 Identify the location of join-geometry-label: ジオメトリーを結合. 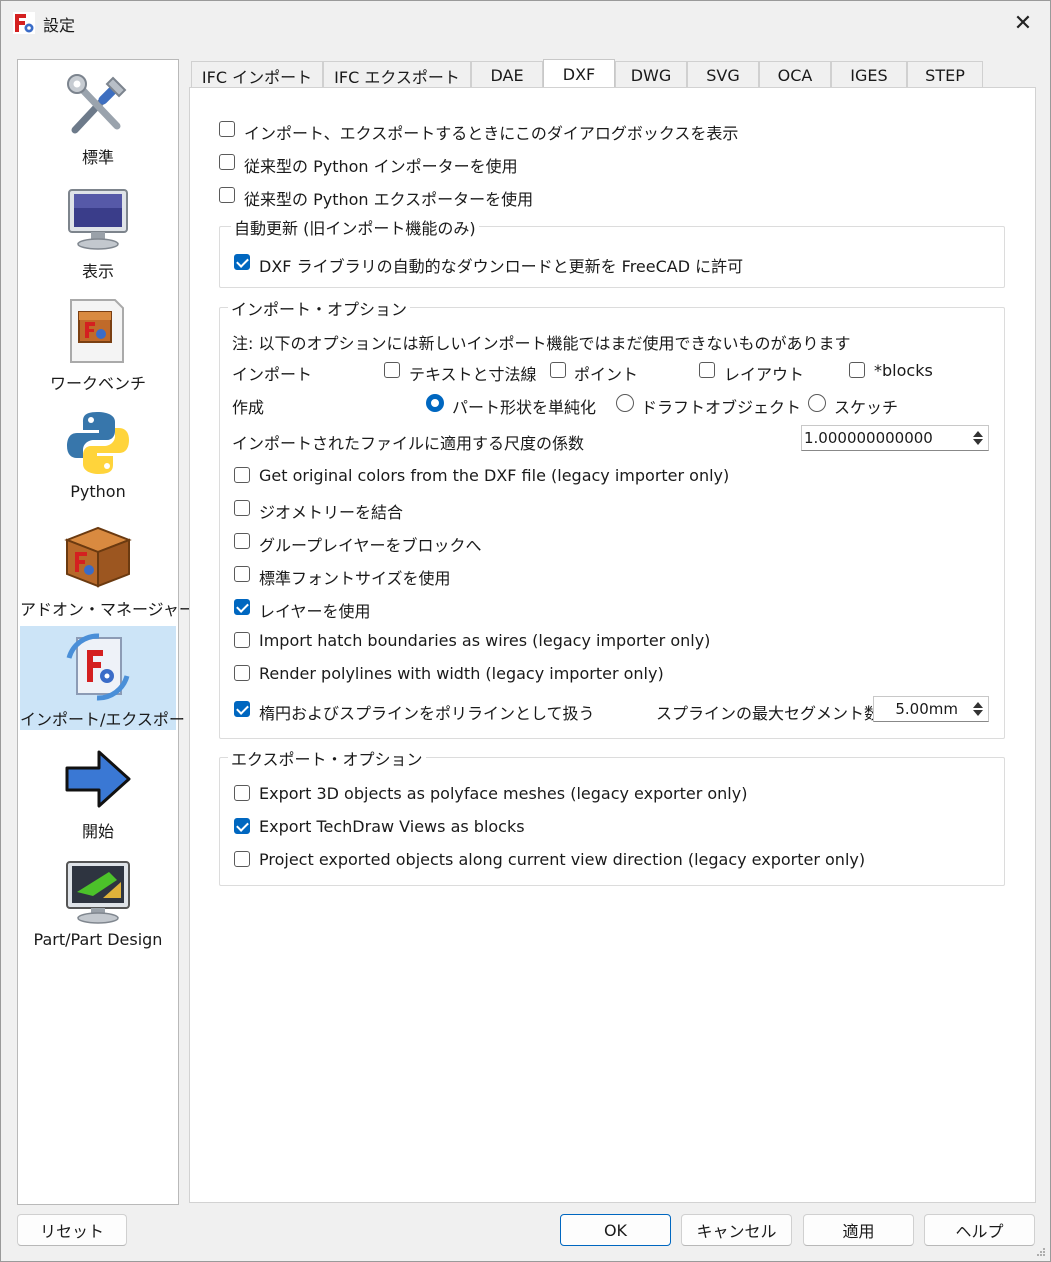
(331, 512).